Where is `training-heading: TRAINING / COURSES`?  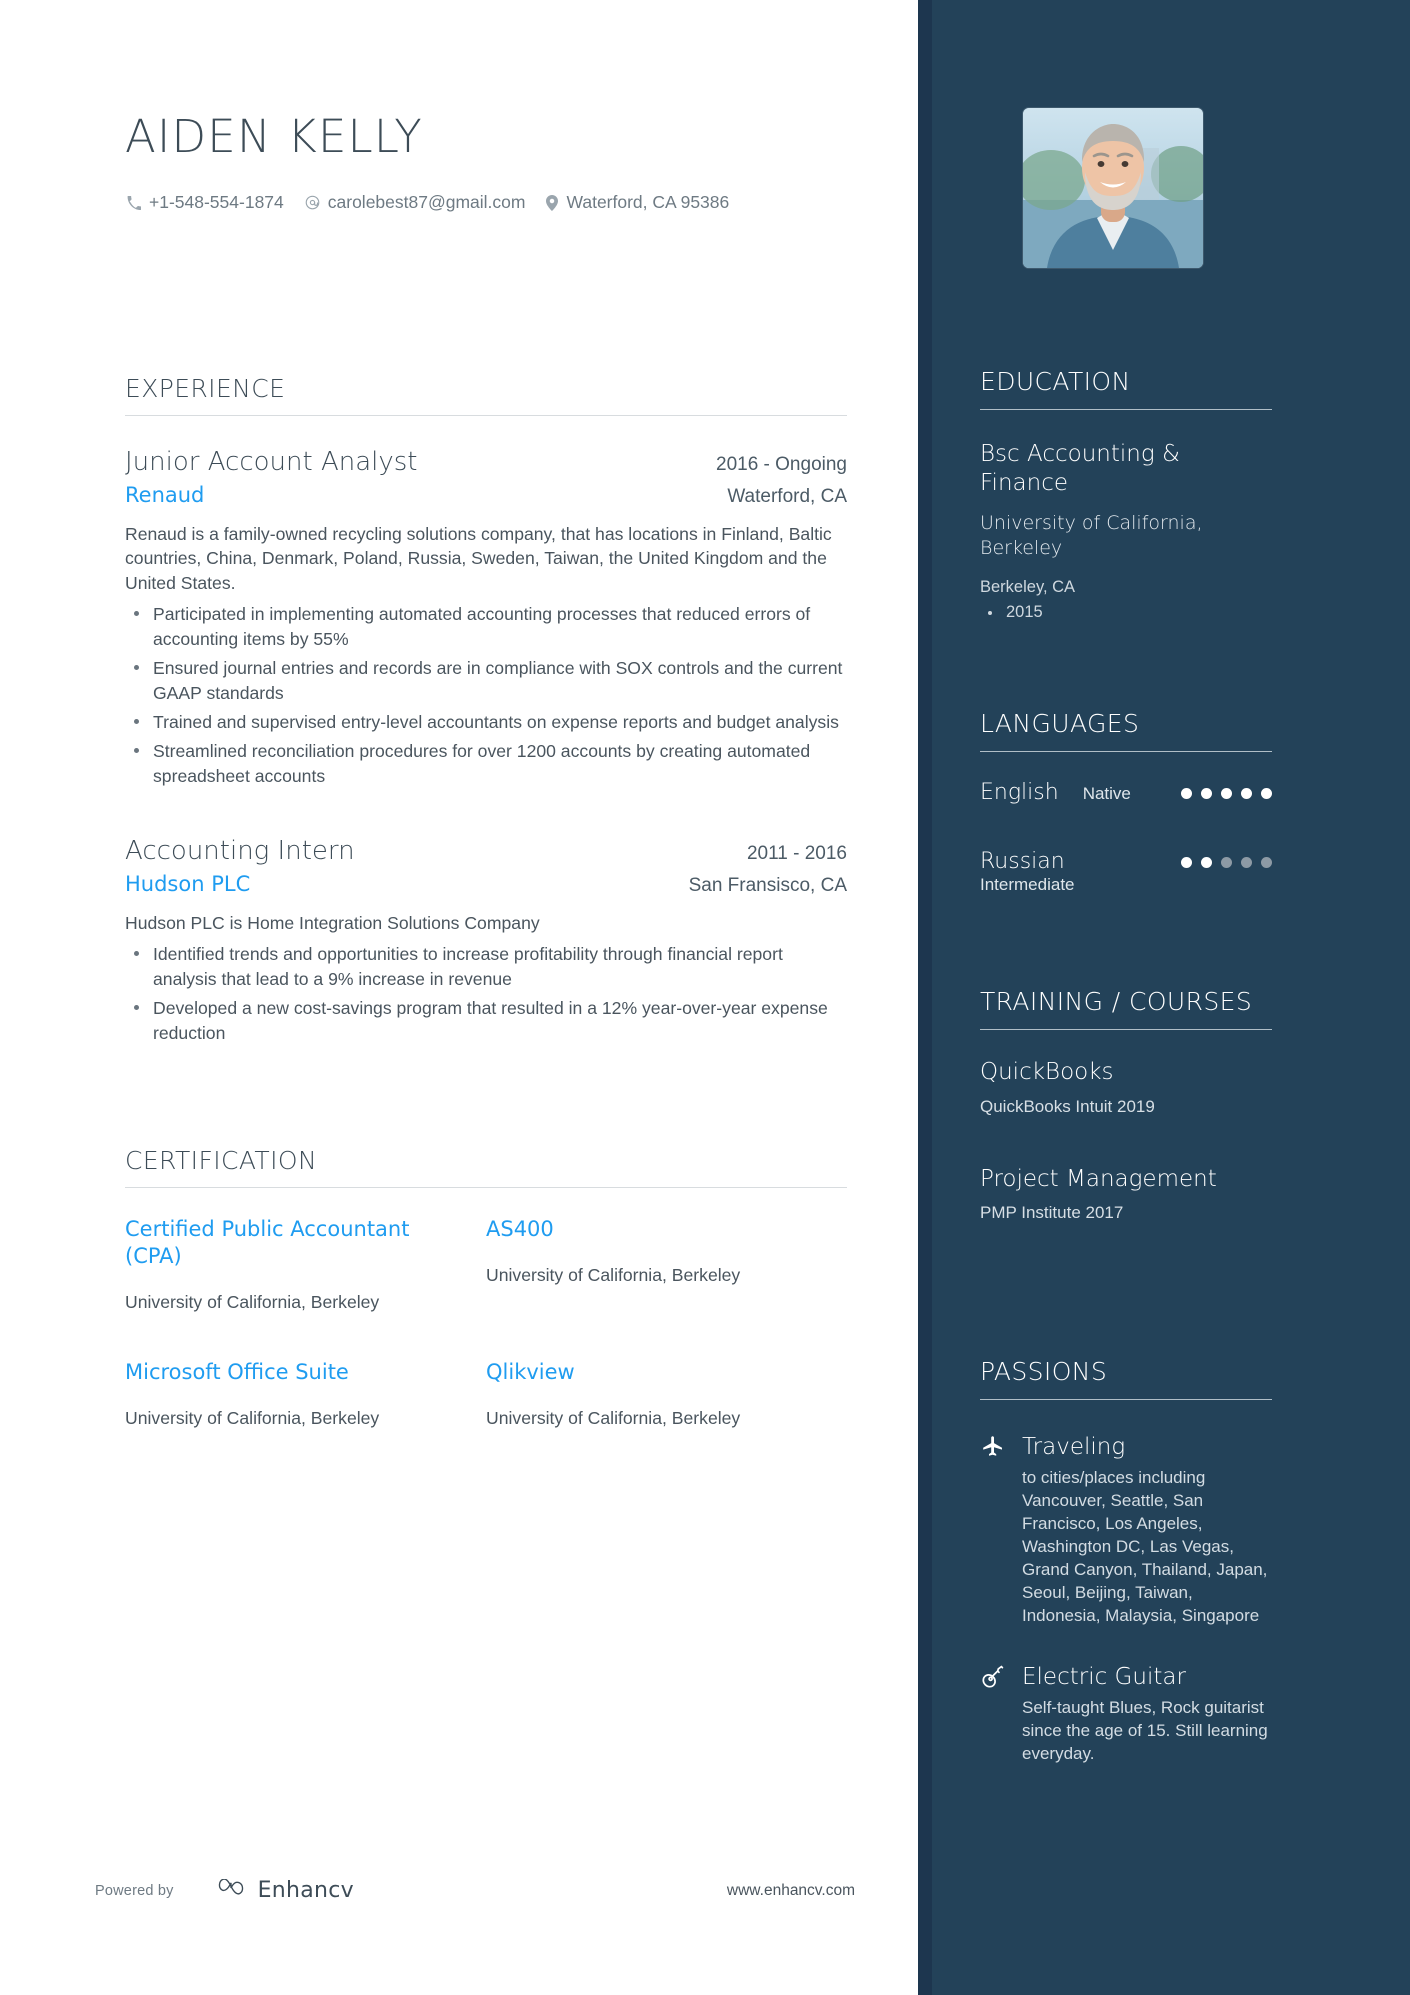 training-heading: TRAINING / COURSES is located at coordinates (1116, 1001).